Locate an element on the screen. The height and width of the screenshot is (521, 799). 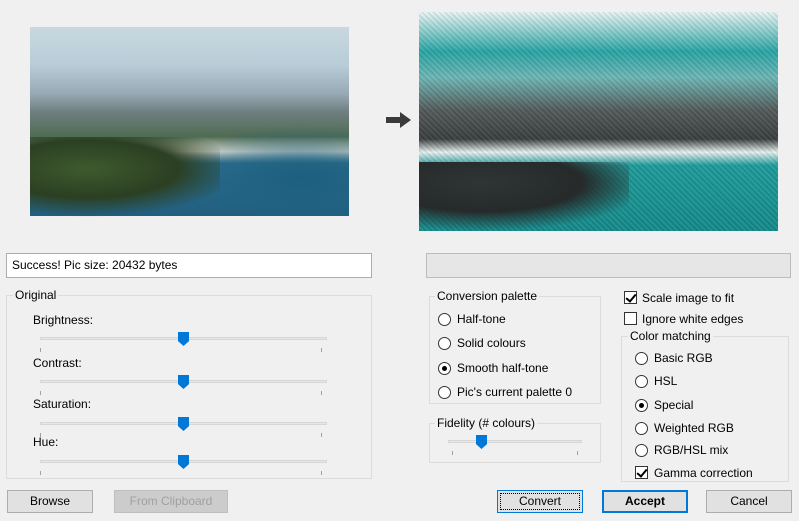
palette-option-label: Pic's current palette 0 is located at coordinates (515, 392).